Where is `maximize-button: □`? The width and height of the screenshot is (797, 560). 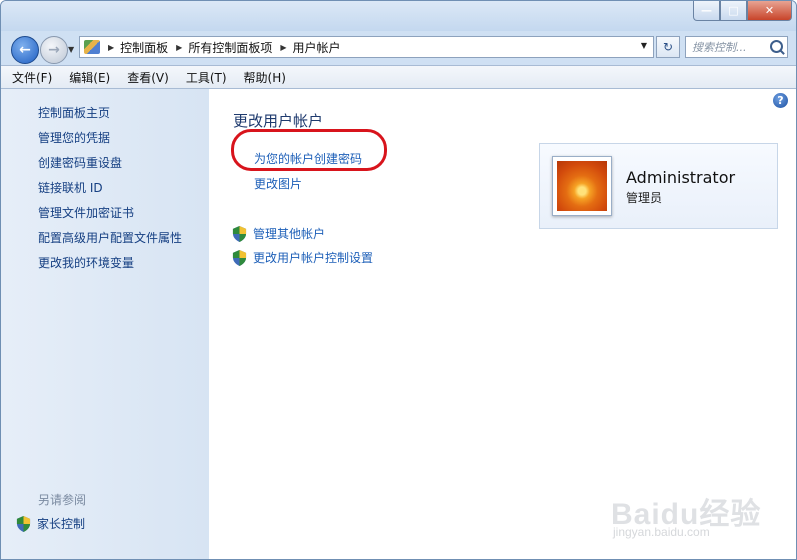
maximize-button: □ is located at coordinates (733, 11).